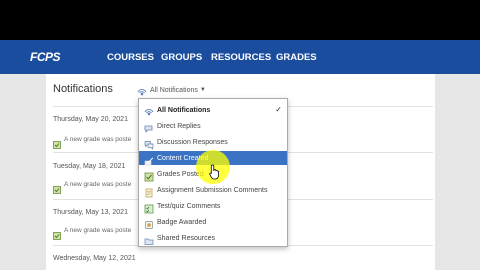  Describe the element at coordinates (182, 222) in the screenshot. I see `menu-item-label: Badge Awarded` at that location.